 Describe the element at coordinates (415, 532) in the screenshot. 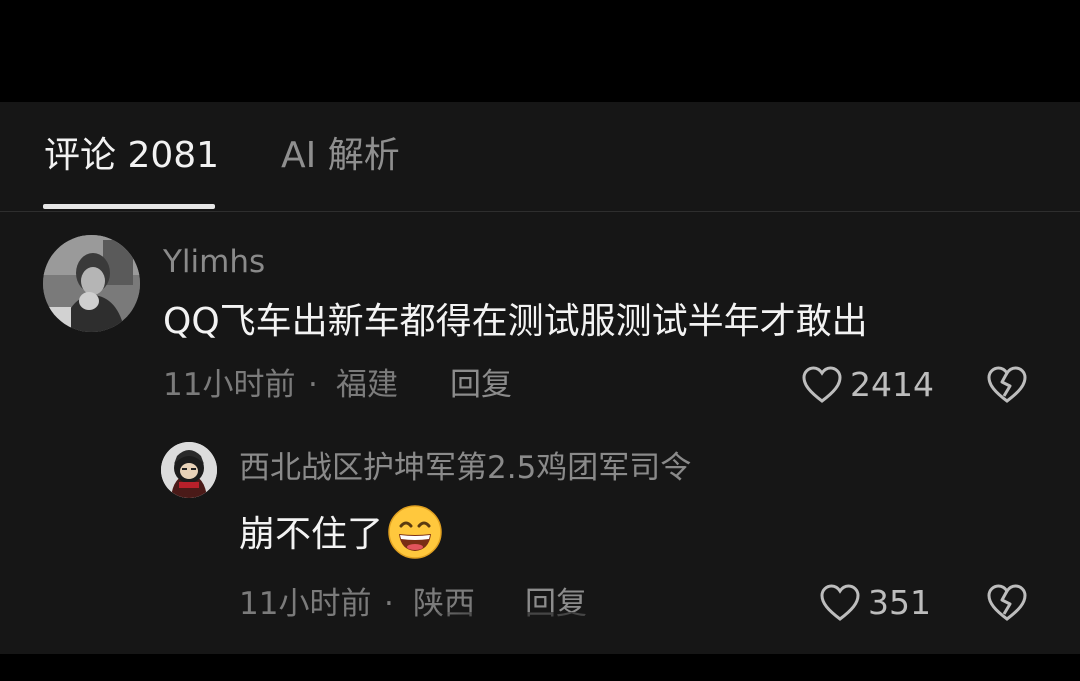

I see `grinning-face-emoji` at that location.